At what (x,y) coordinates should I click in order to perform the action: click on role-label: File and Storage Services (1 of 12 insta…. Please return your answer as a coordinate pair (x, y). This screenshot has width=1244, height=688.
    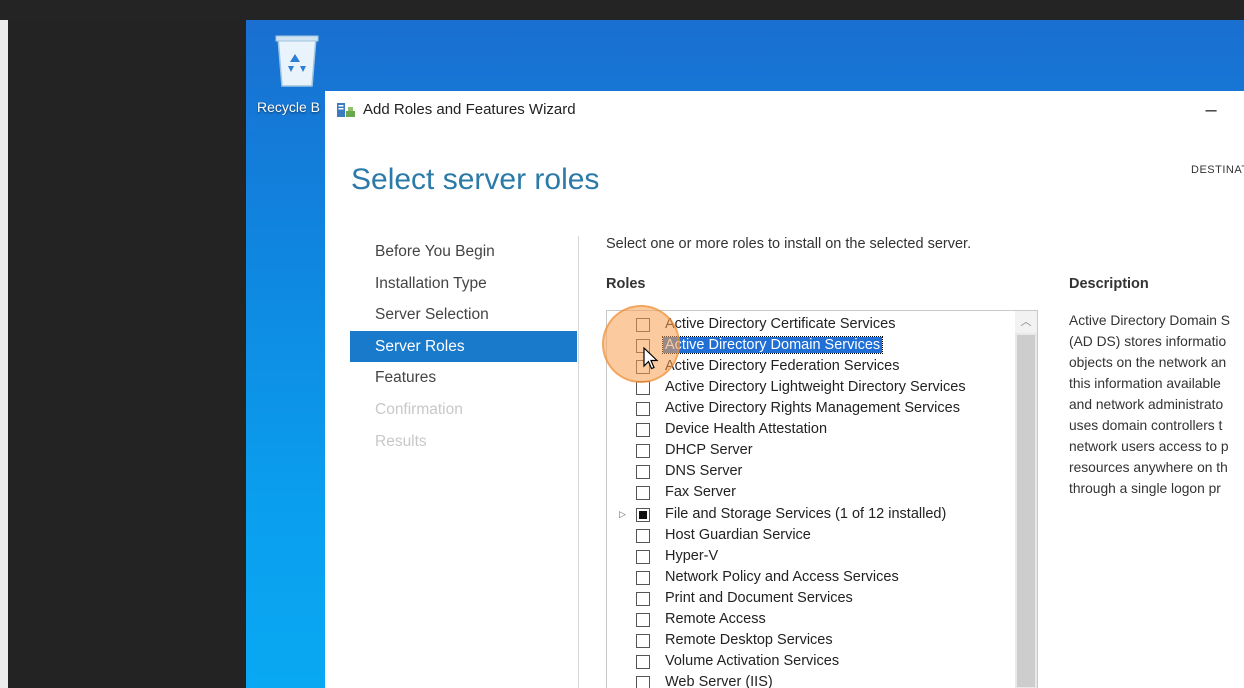
    Looking at the image, I should click on (805, 514).